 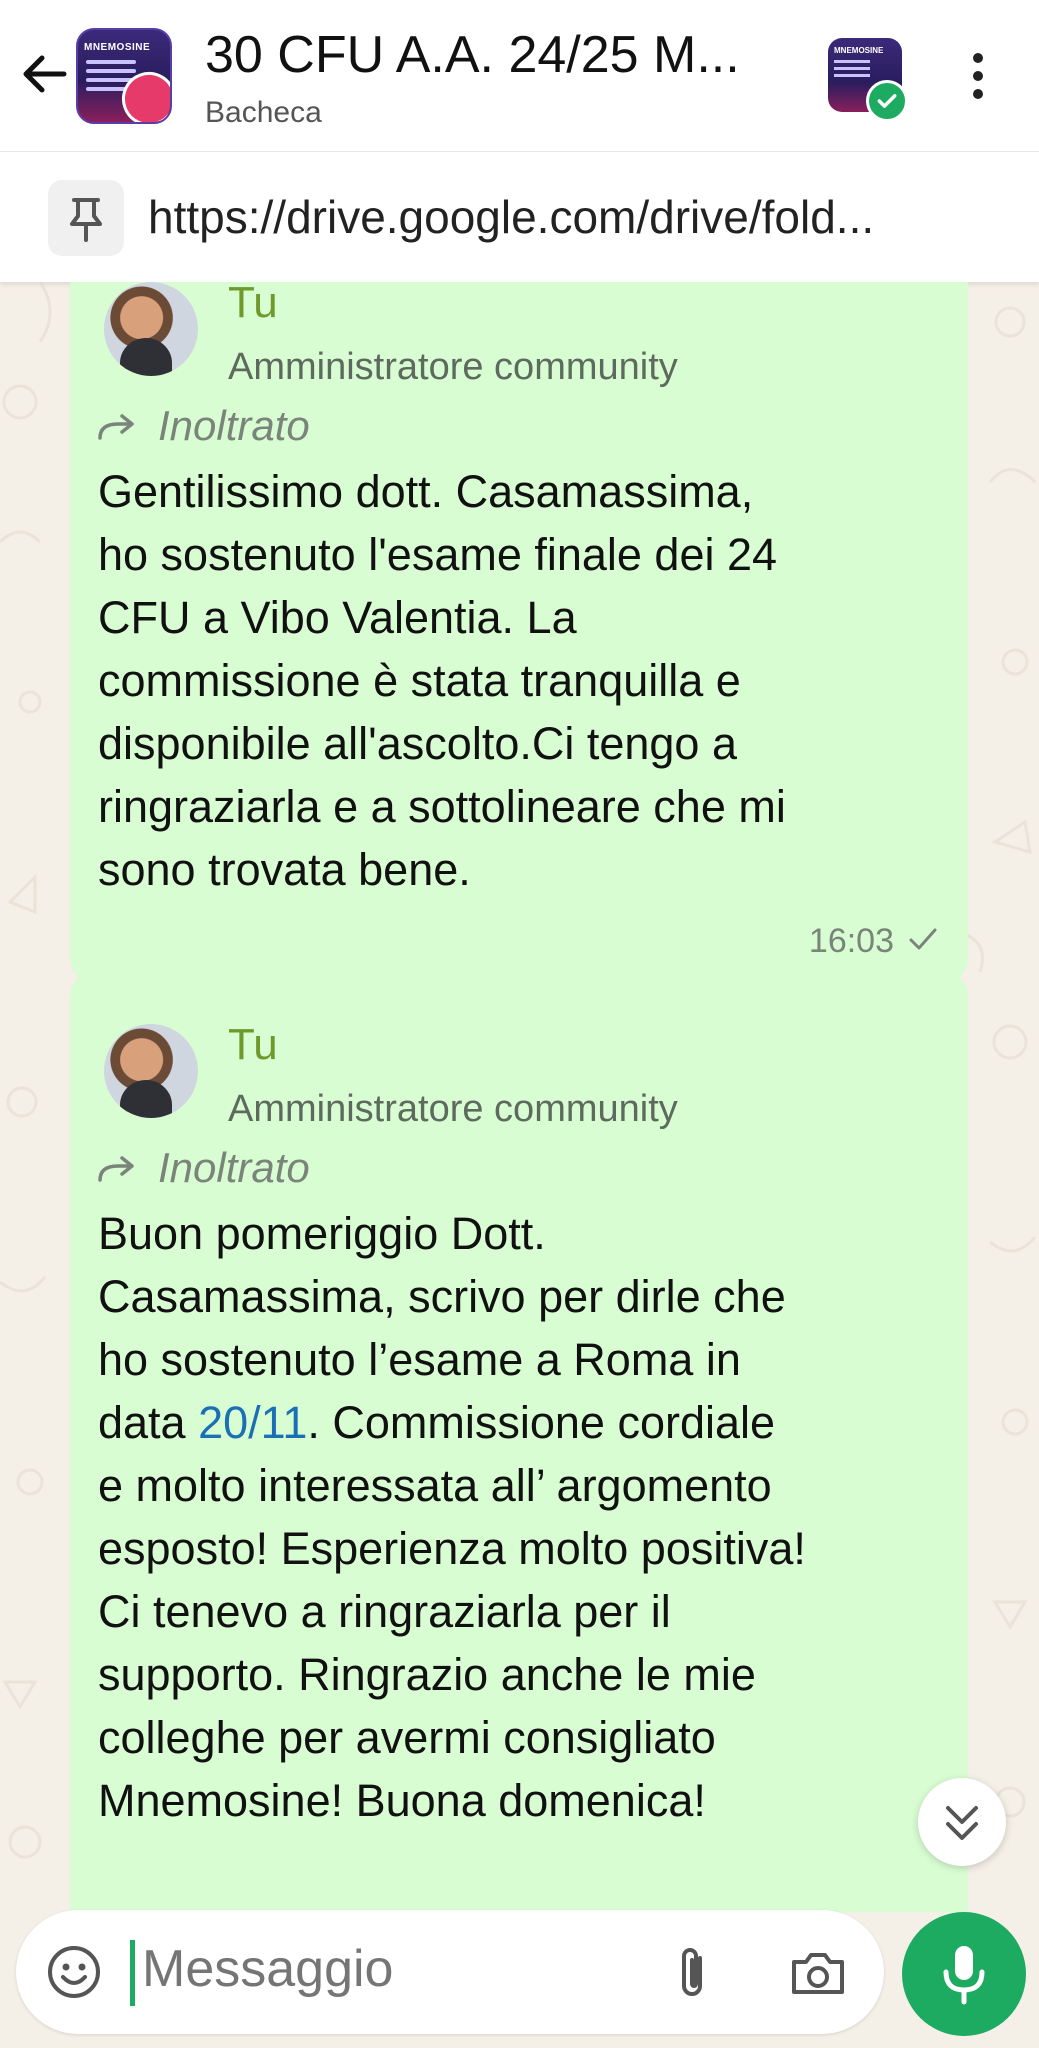 What do you see at coordinates (332, 1969) in the screenshot?
I see `message-input` at bounding box center [332, 1969].